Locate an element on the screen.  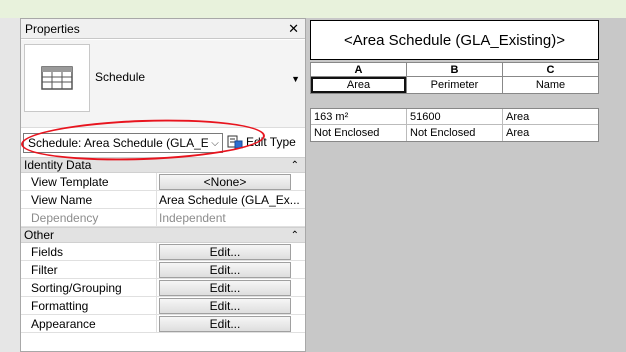
property-label: Sorting/Grouping is located at coordinates (89, 287).